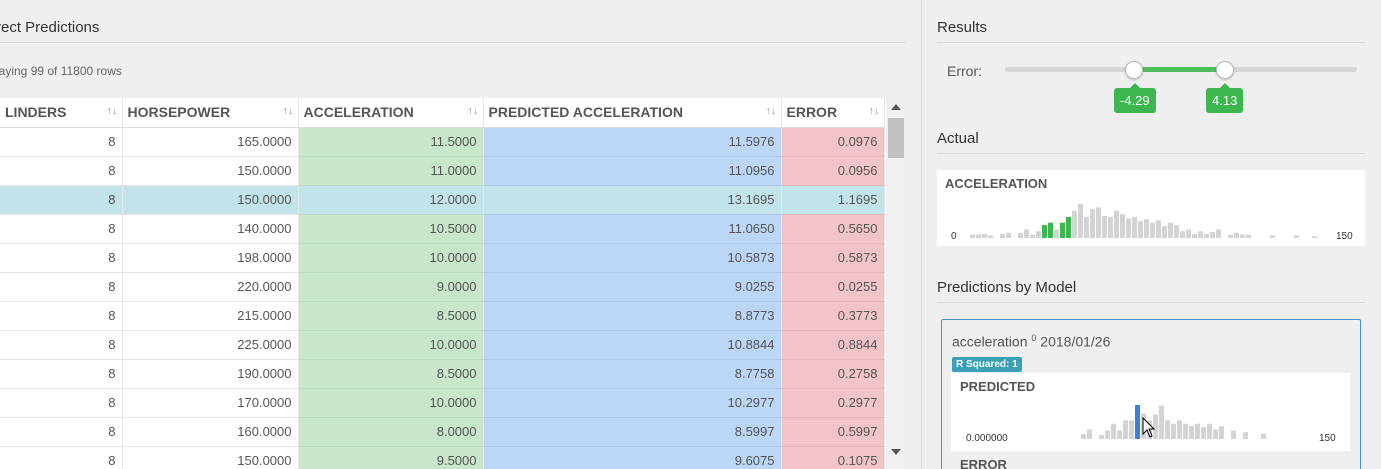 Image resolution: width=1381 pixels, height=469 pixels. I want to click on predicted-histogram, so click(1150, 412).